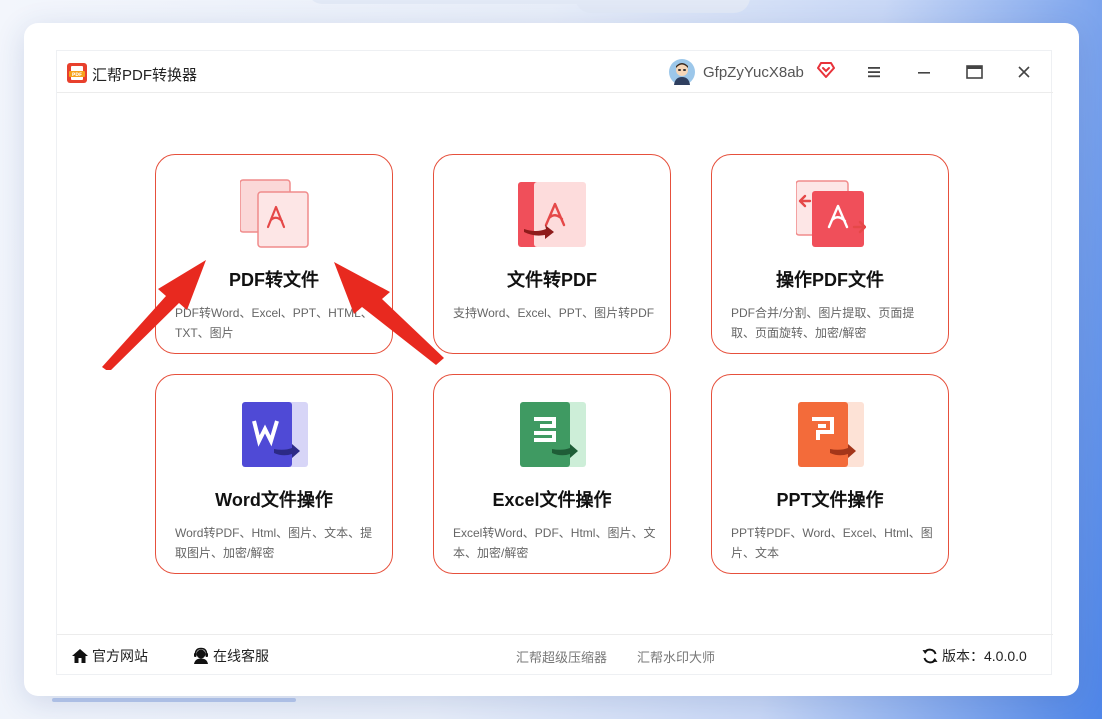 This screenshot has width=1102, height=719. I want to click on card-title: PDF转文件, so click(274, 280).